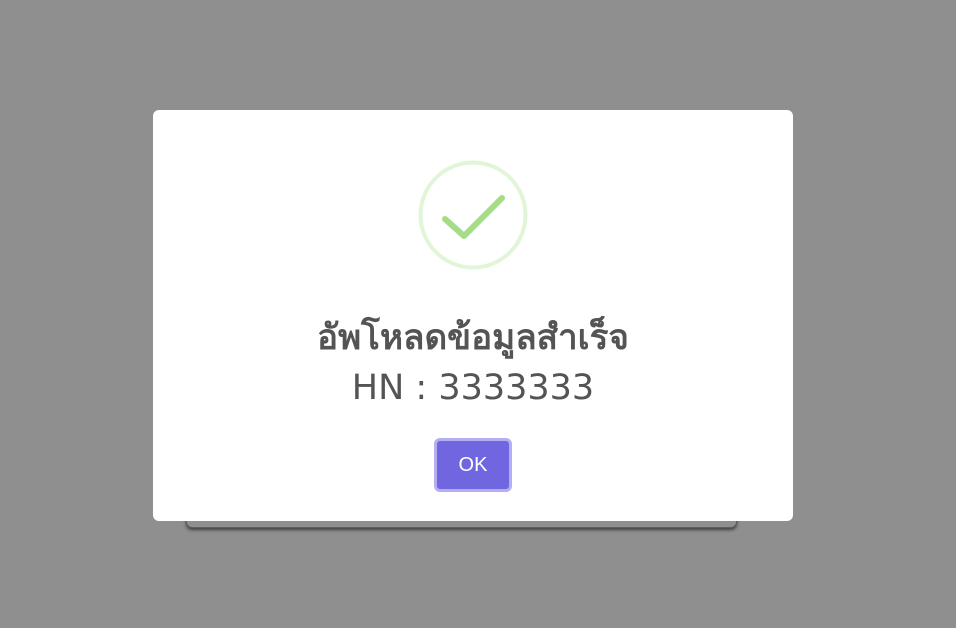 This screenshot has width=956, height=628. What do you see at coordinates (473, 215) in the screenshot?
I see `success-check-icon` at bounding box center [473, 215].